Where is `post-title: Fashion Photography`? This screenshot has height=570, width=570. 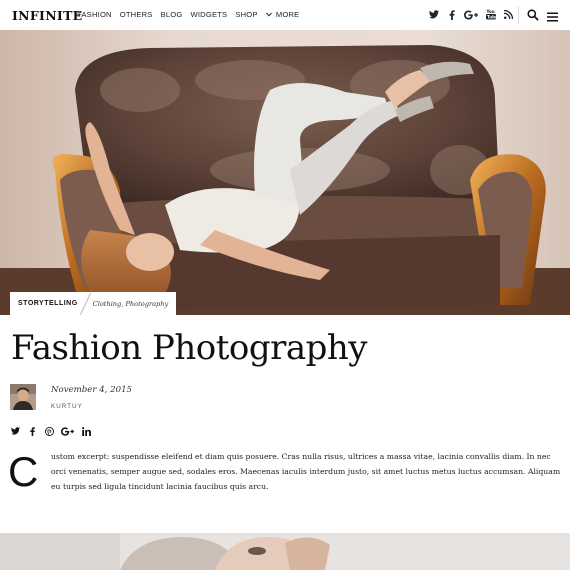 post-title: Fashion Photography is located at coordinates (189, 348).